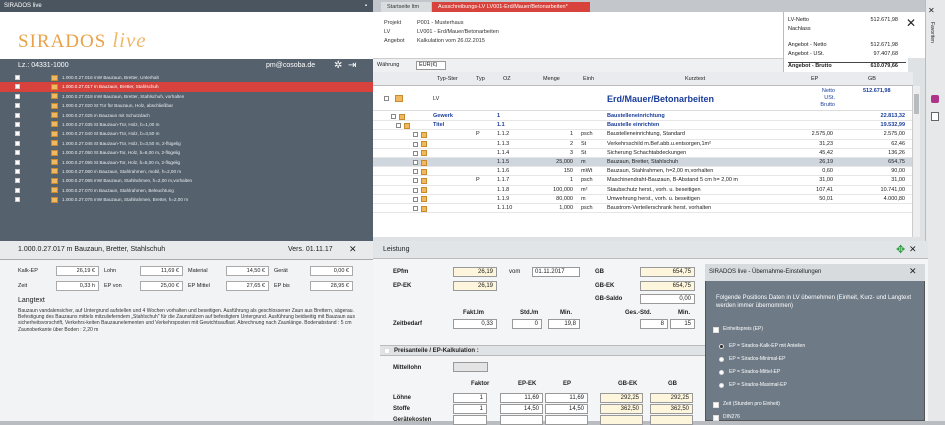 This screenshot has height=425, width=945. Describe the element at coordinates (932, 32) in the screenshot. I see `favorites-label: Favoriten` at that location.